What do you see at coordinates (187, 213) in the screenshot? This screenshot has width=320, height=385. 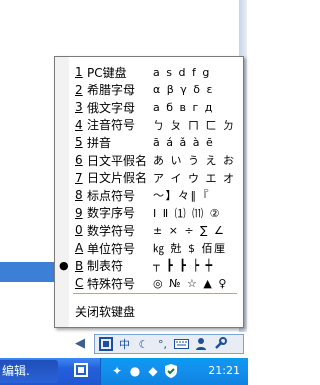 I see `menu-item-sample: Ⅰ Ⅱ ⑴ ⑾ ②` at bounding box center [187, 213].